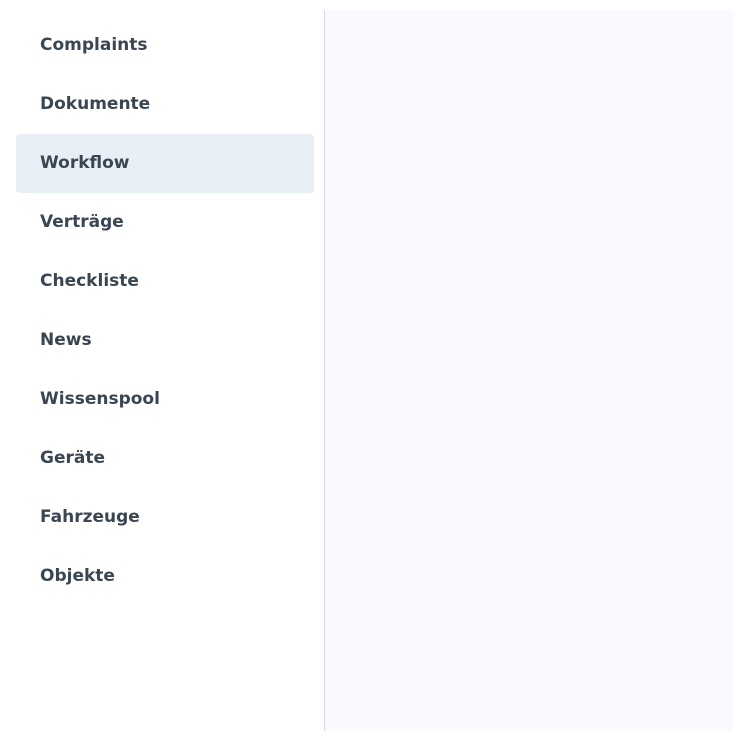  What do you see at coordinates (165, 576) in the screenshot?
I see `sidebar-item-objekte: Objekte` at bounding box center [165, 576].